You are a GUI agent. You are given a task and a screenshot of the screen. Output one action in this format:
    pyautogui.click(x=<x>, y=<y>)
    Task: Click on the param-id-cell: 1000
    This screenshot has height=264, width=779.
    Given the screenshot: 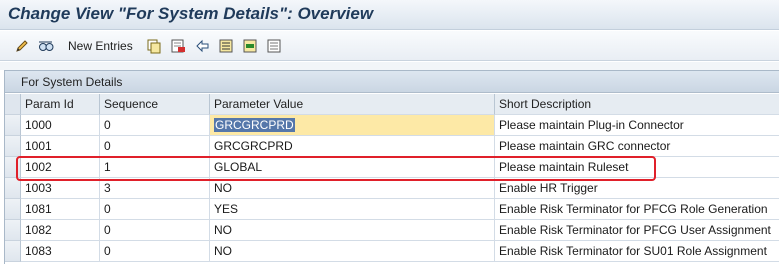 What is the action you would take?
    pyautogui.click(x=60, y=125)
    